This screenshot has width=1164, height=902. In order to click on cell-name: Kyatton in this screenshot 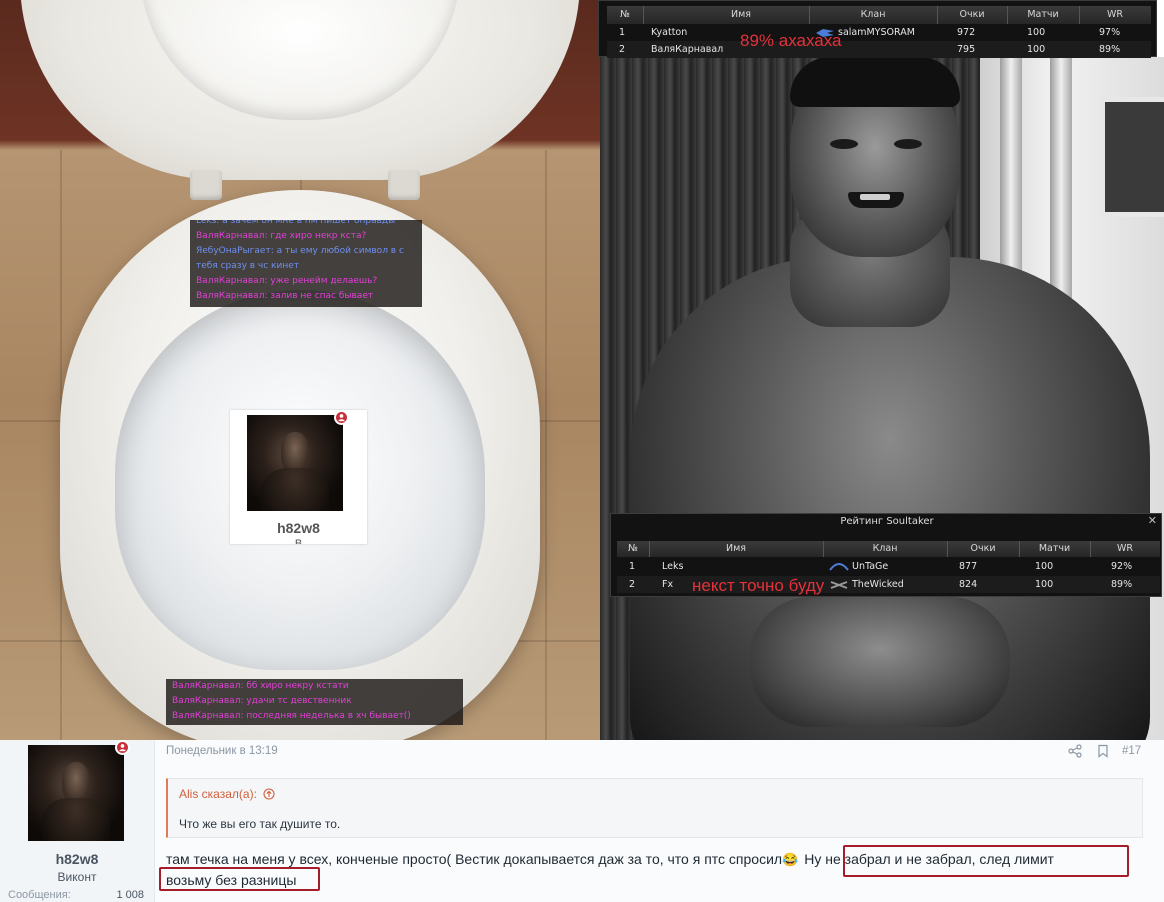, I will do `click(669, 32)`.